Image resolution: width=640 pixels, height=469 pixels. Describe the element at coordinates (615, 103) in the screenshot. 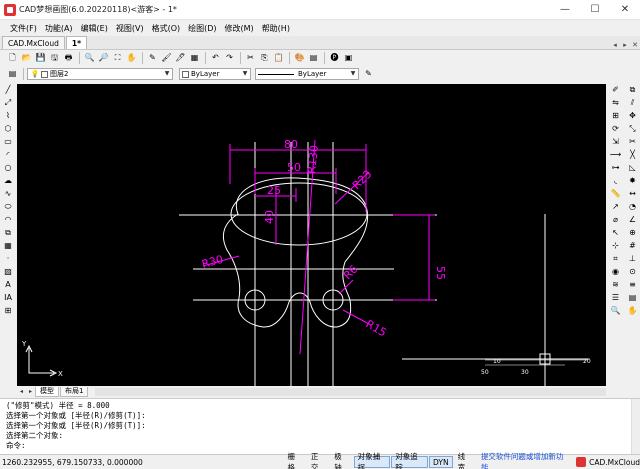

I see `mirror-icon: ⇋` at that location.